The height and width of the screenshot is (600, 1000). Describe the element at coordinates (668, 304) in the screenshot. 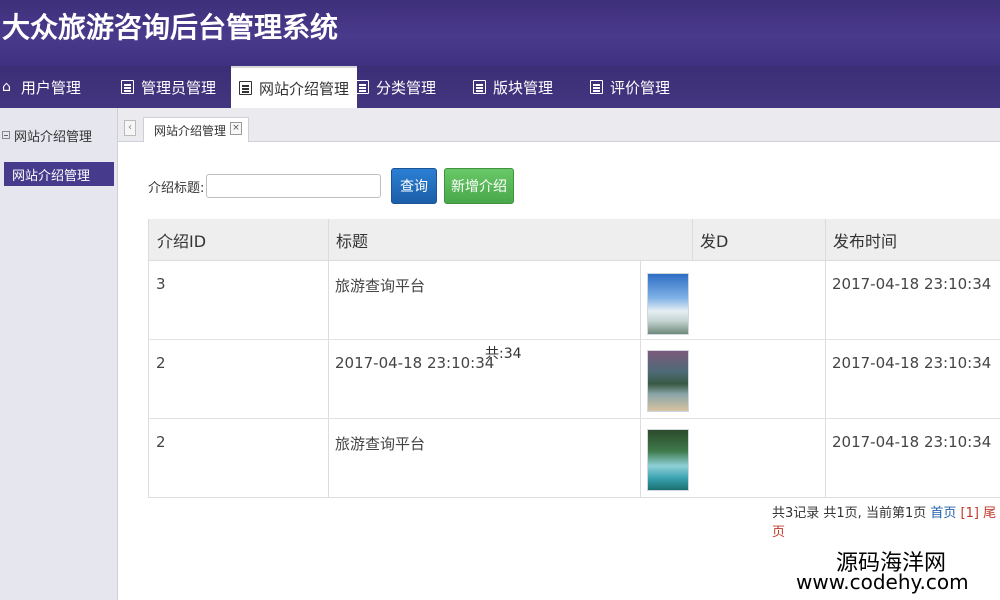

I see `beach-thumbnail` at that location.